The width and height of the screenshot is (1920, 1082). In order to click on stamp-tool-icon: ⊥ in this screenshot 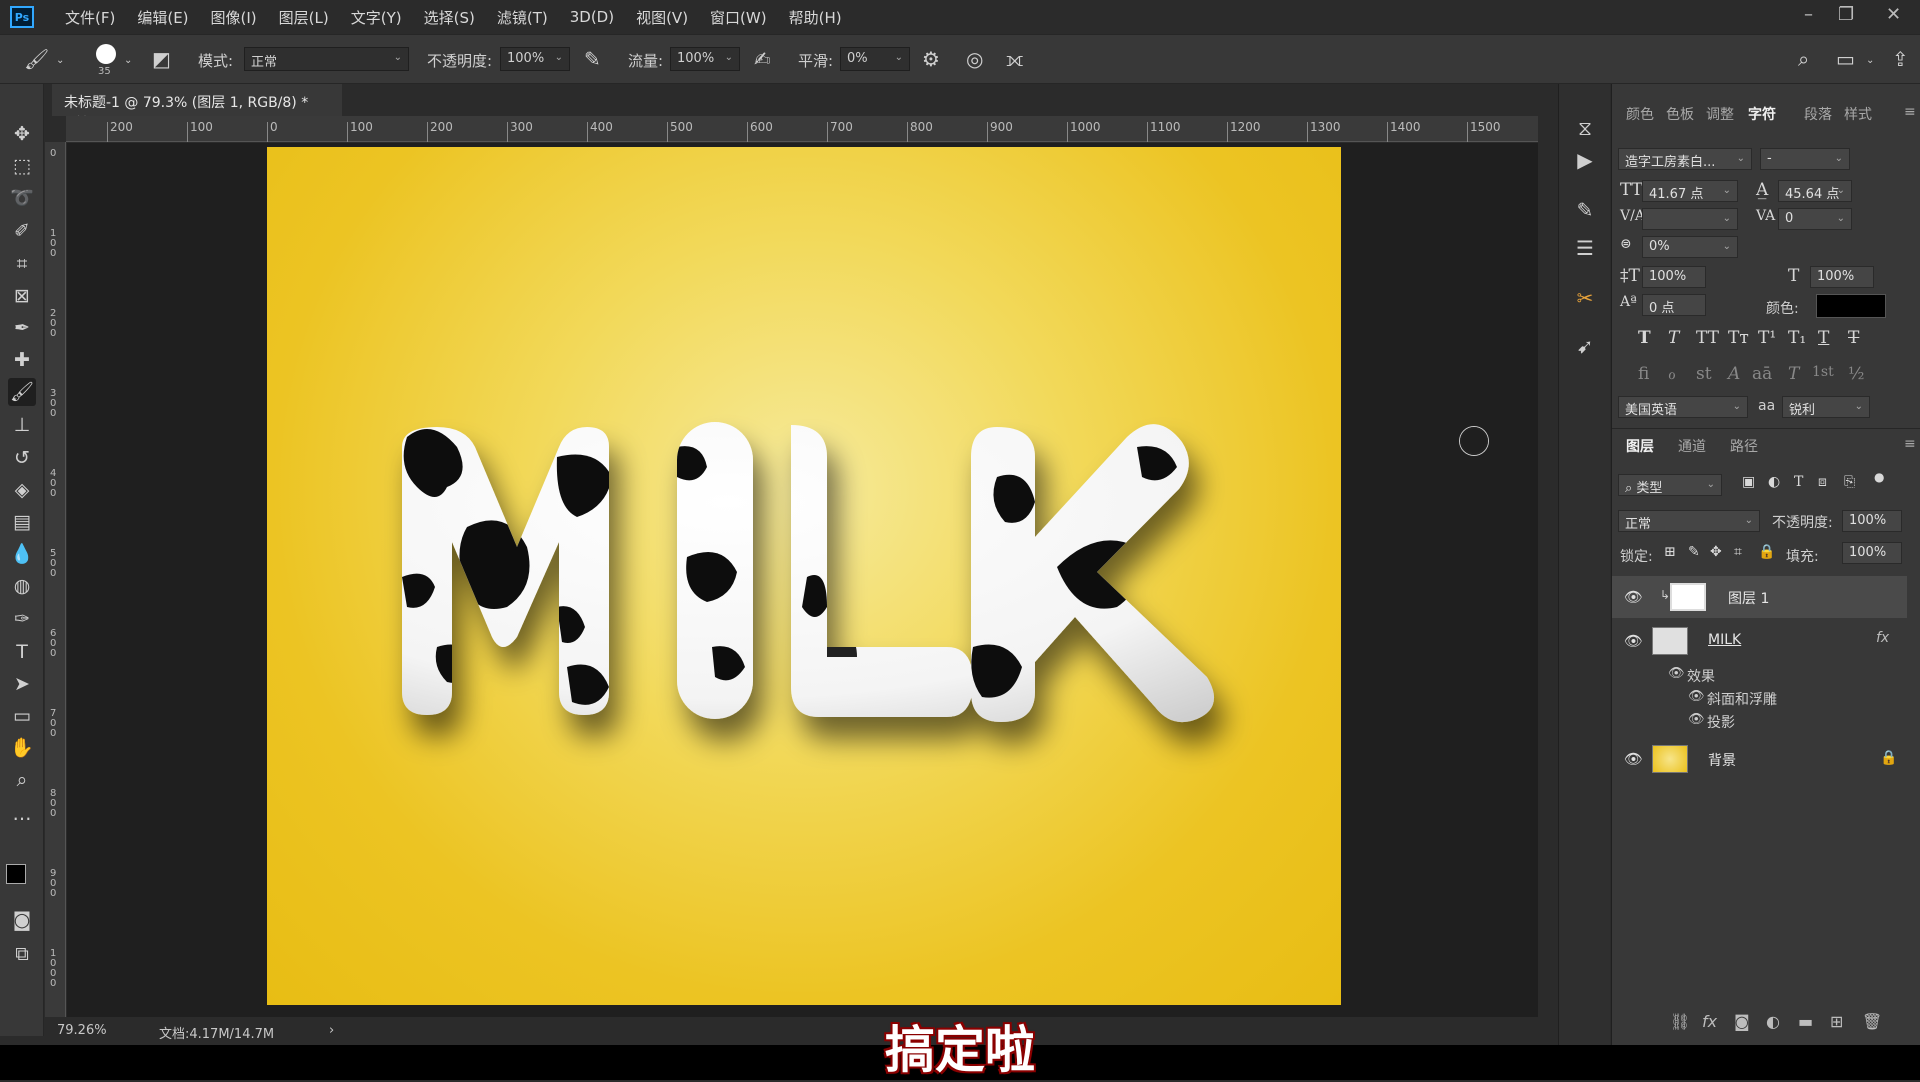, I will do `click(22, 425)`.